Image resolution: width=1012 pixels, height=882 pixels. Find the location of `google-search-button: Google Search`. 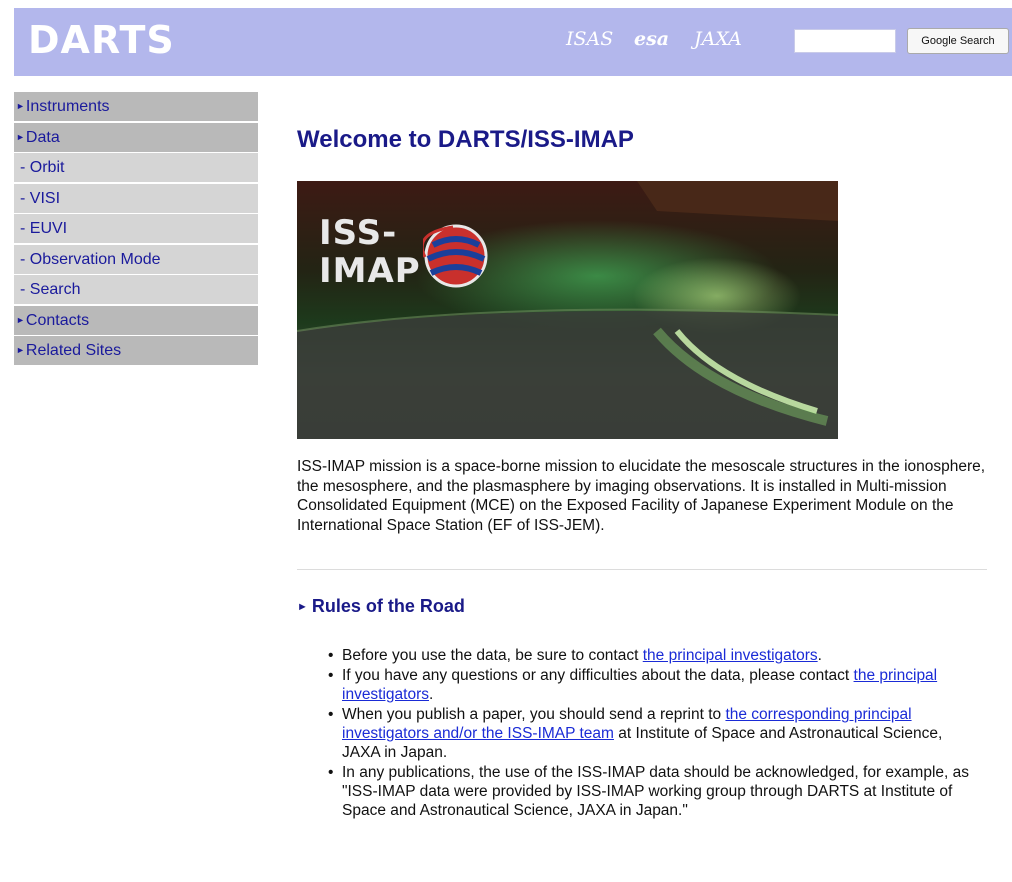

google-search-button: Google Search is located at coordinates (958, 41).